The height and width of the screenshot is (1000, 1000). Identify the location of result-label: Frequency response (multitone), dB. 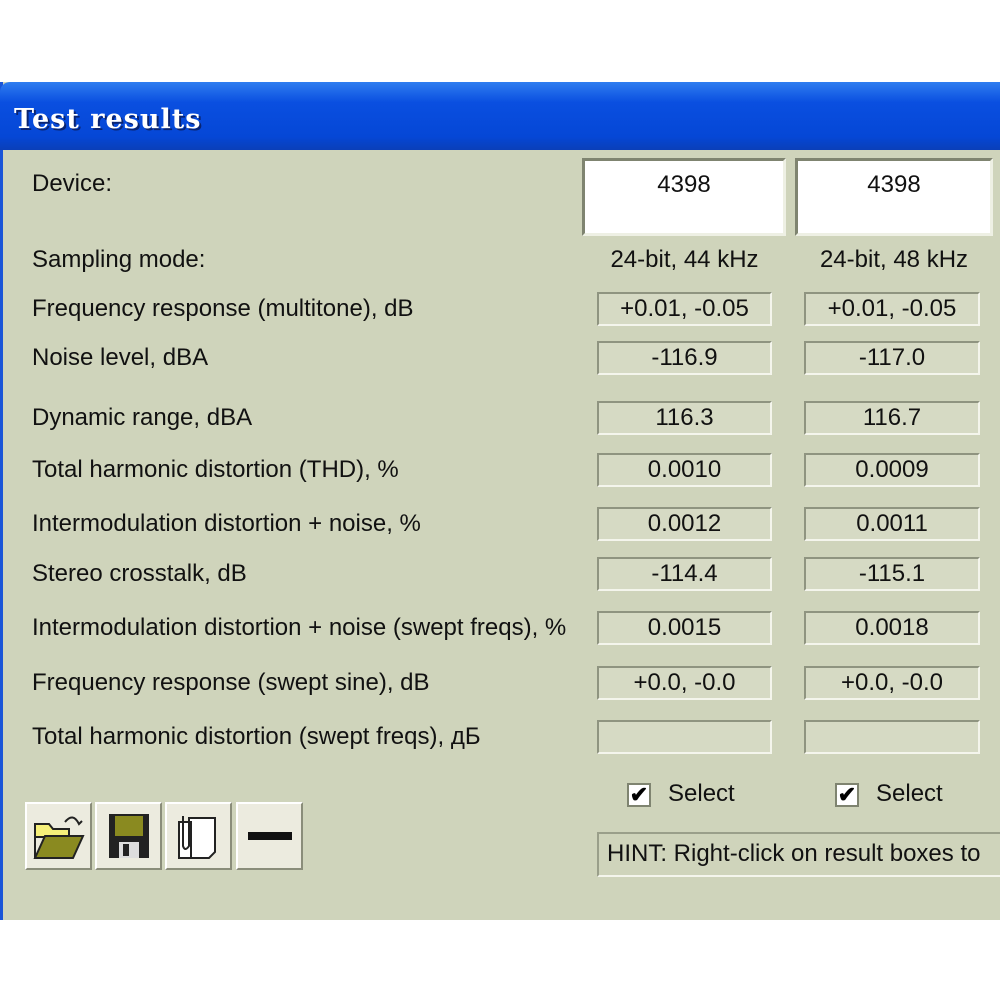
(223, 308).